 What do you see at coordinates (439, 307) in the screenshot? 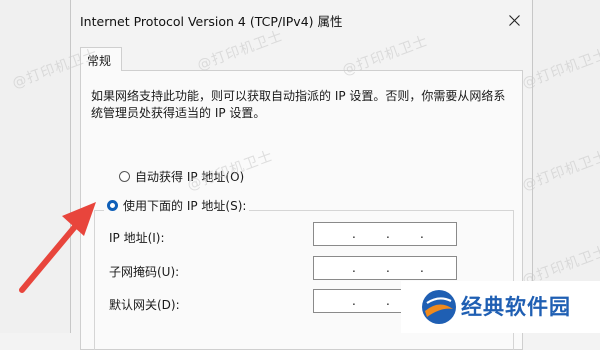
I see `site-logo-icon` at bounding box center [439, 307].